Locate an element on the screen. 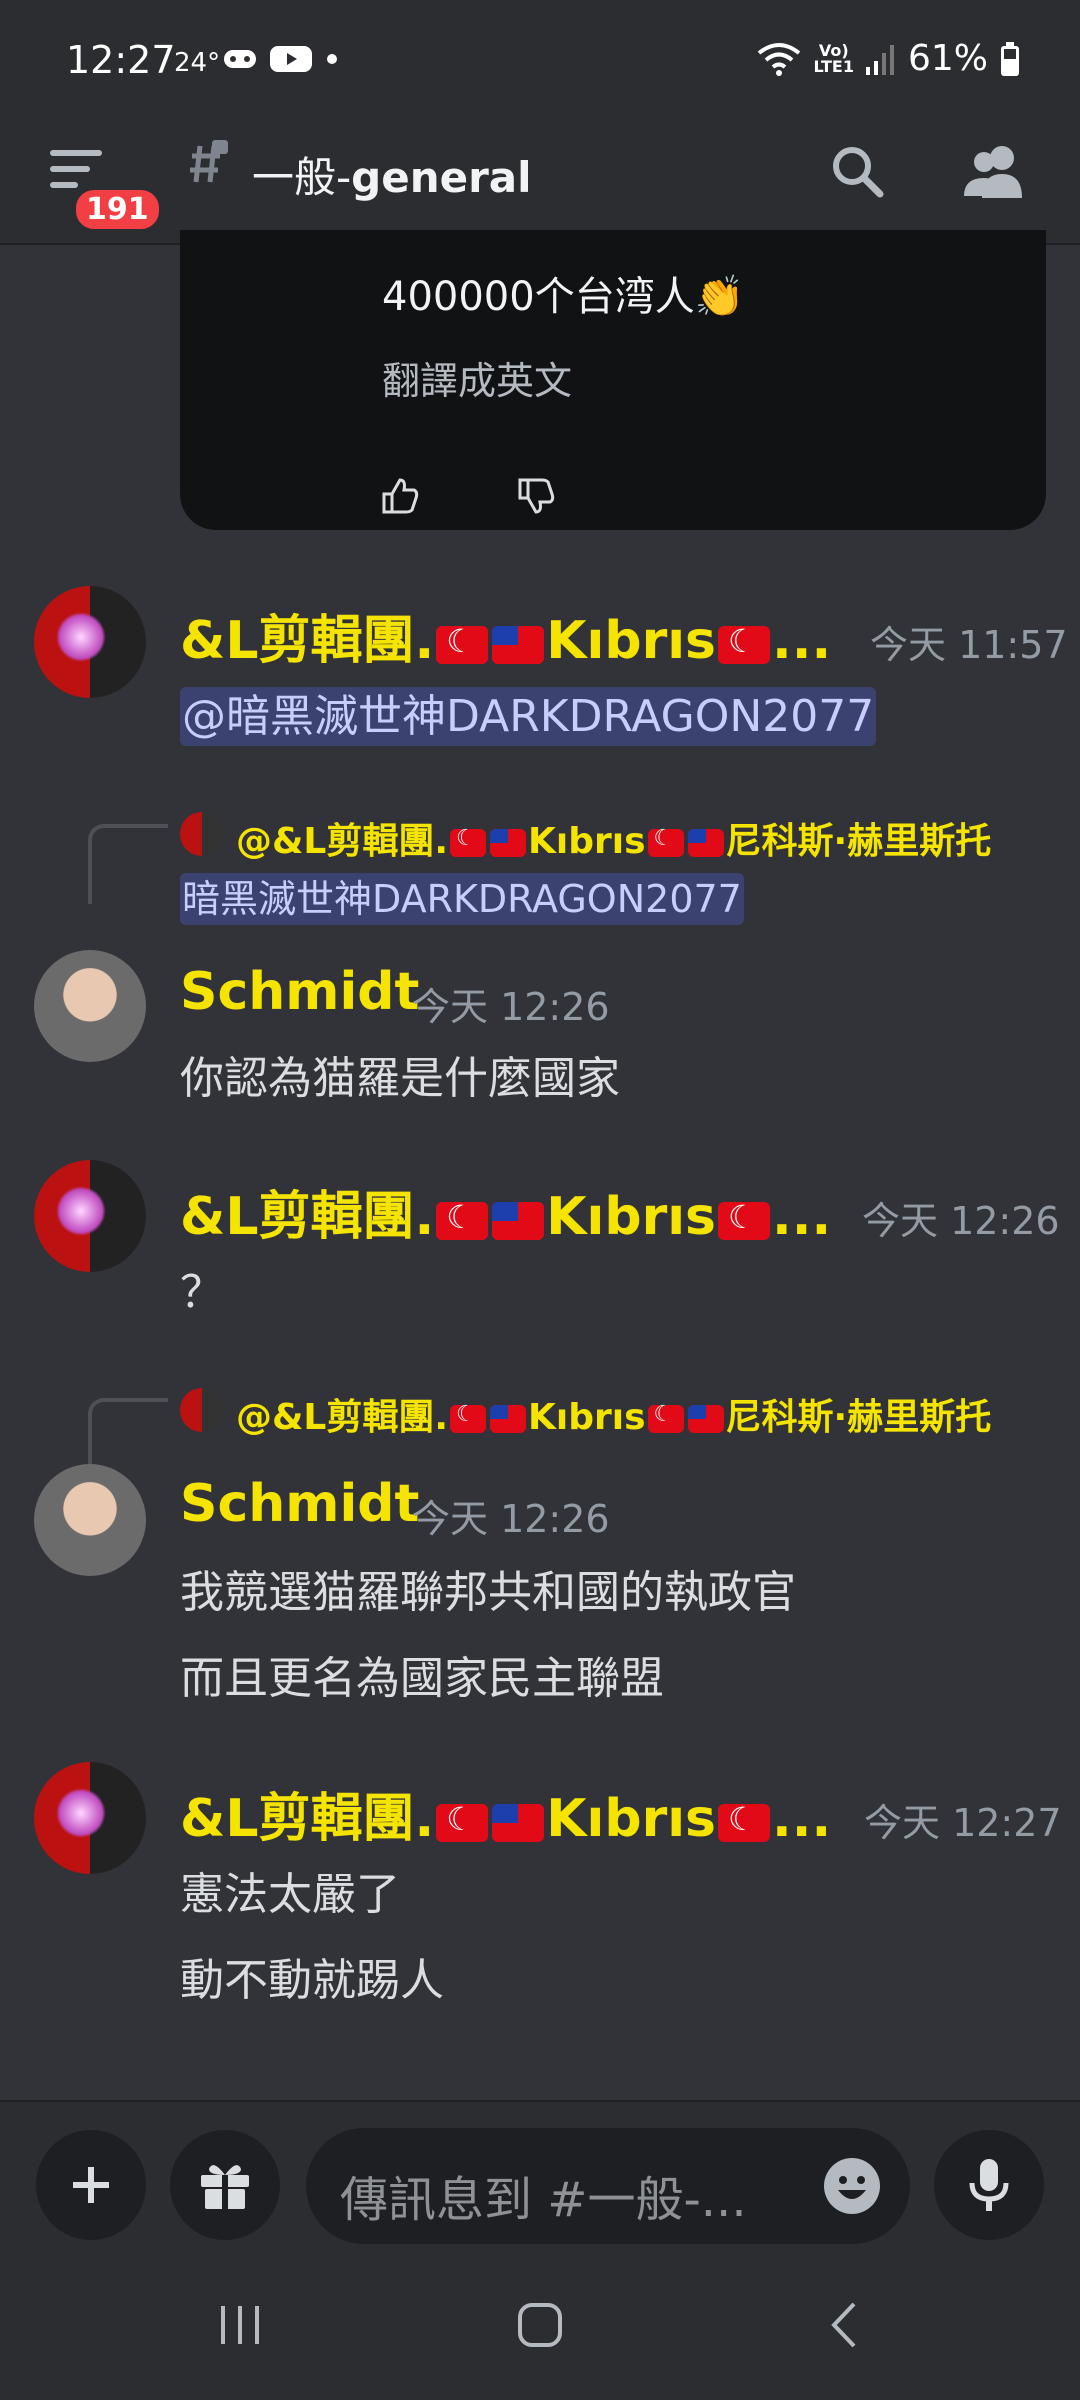 Image resolution: width=1080 pixels, height=2400 pixels. battery-percent: 61% is located at coordinates (947, 58).